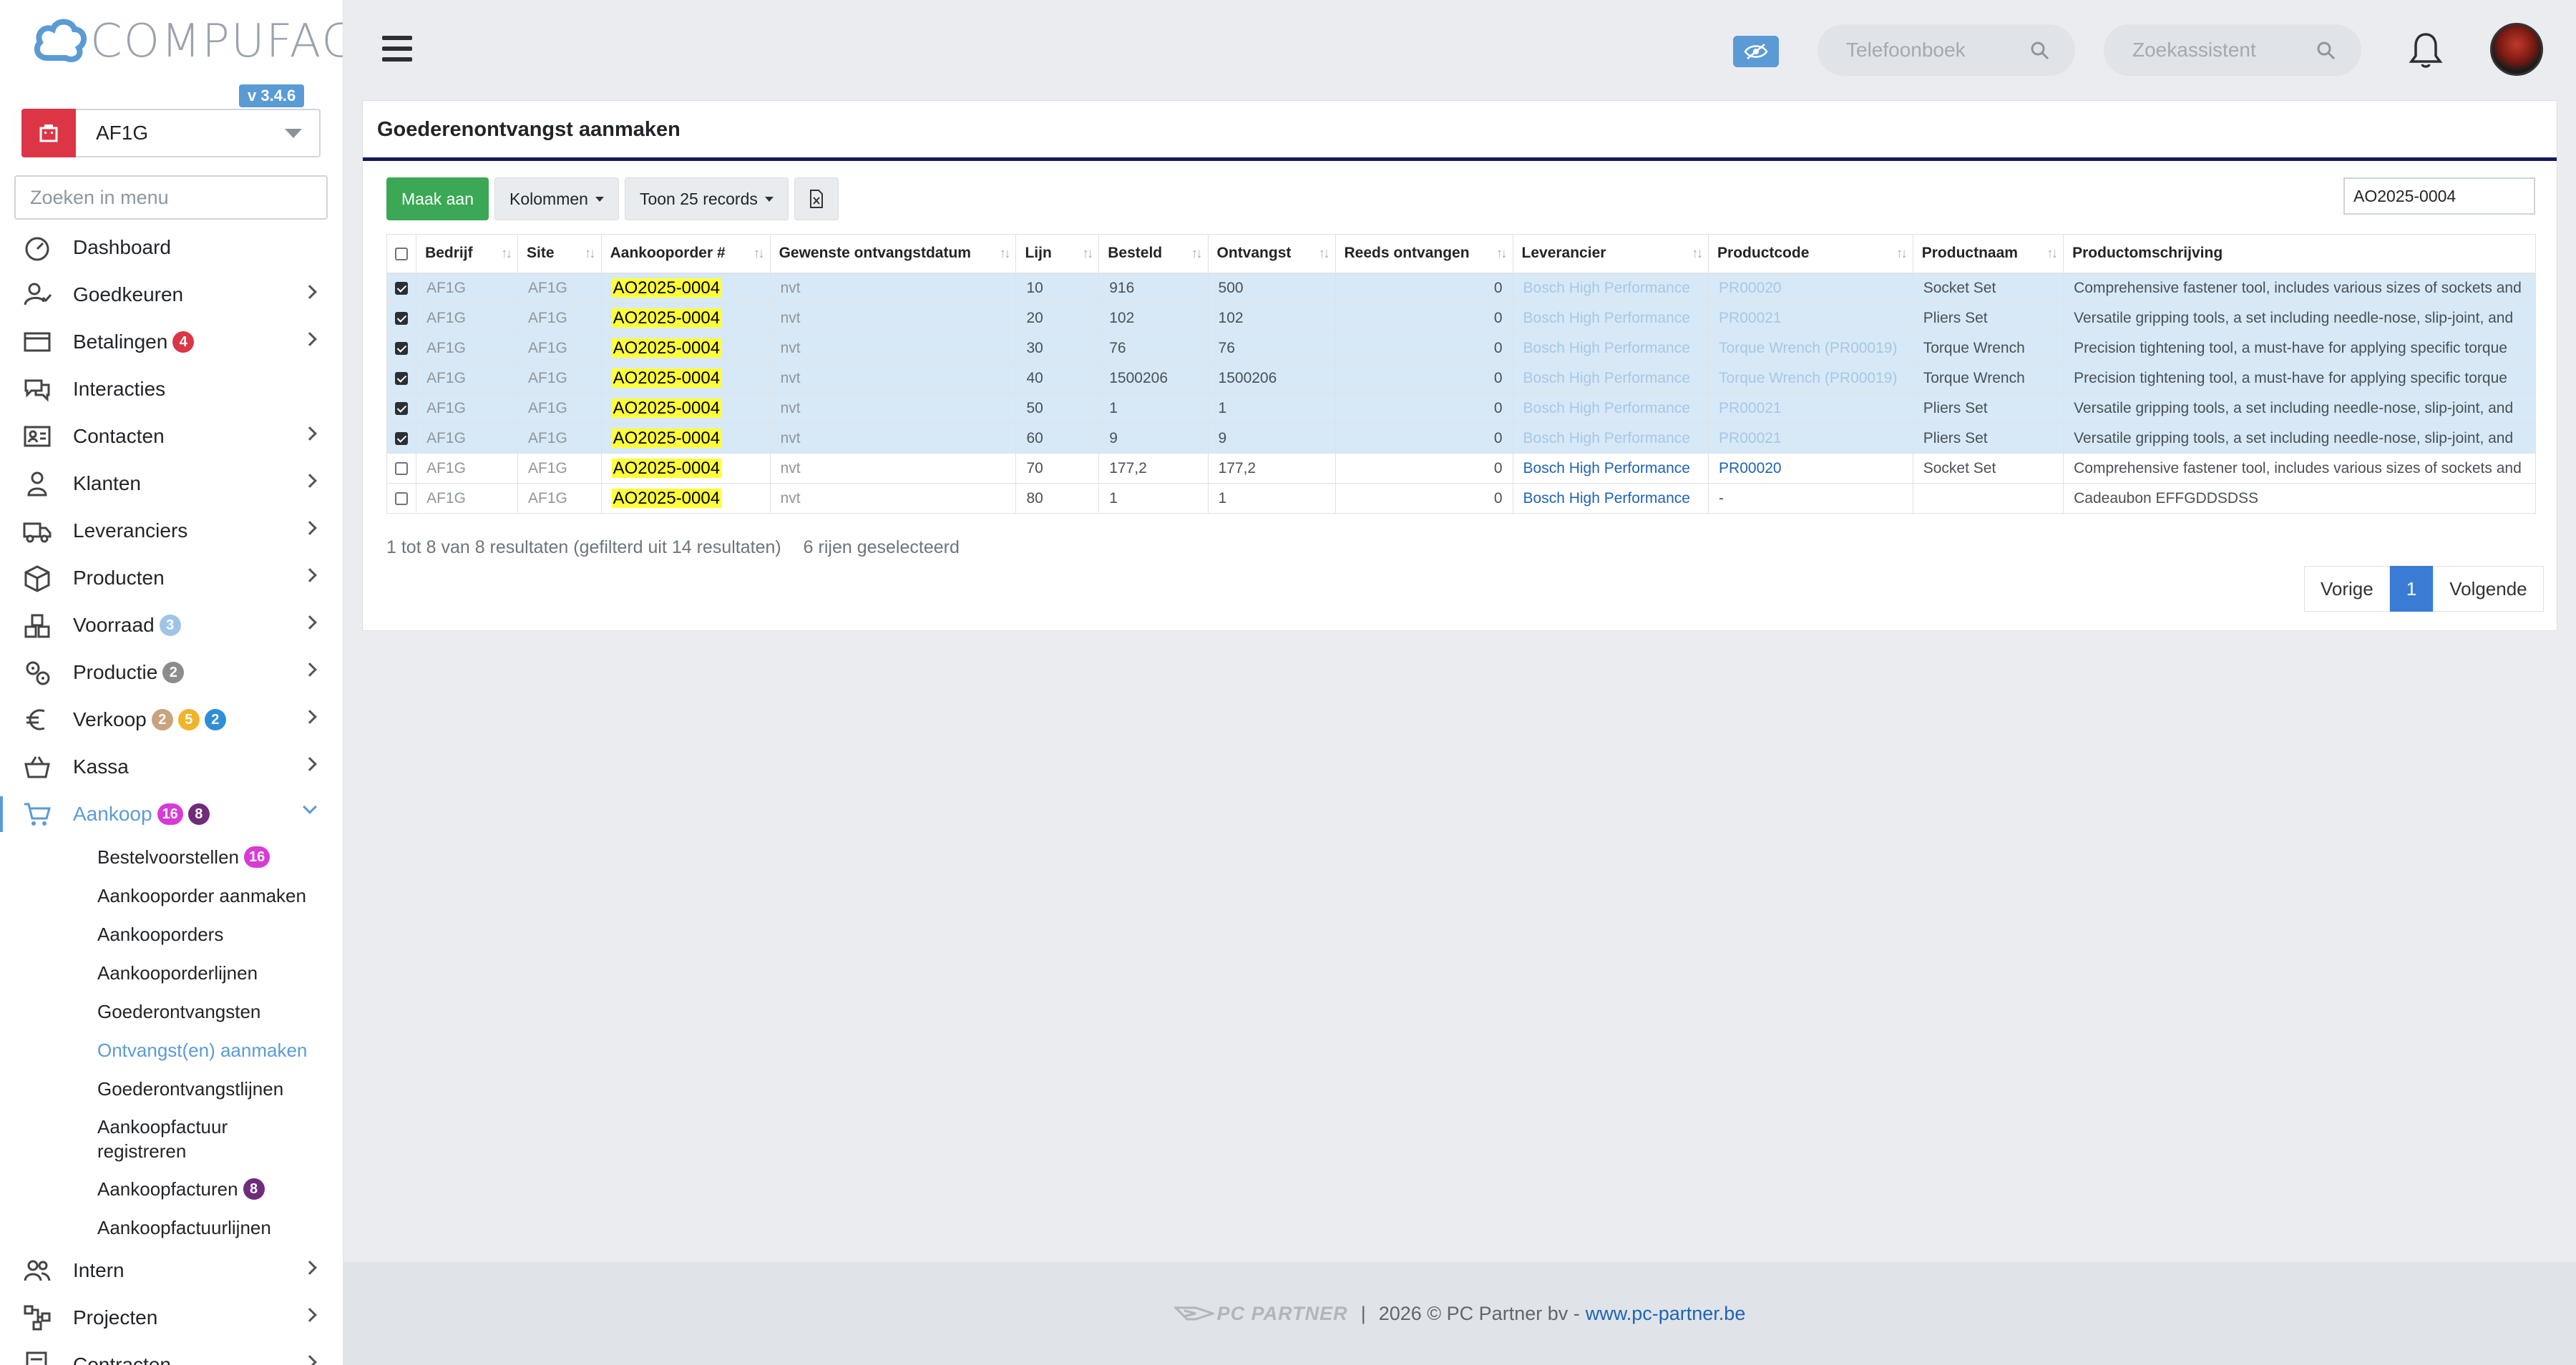  I want to click on col-header: Besteld ↑↓, so click(1153, 254).